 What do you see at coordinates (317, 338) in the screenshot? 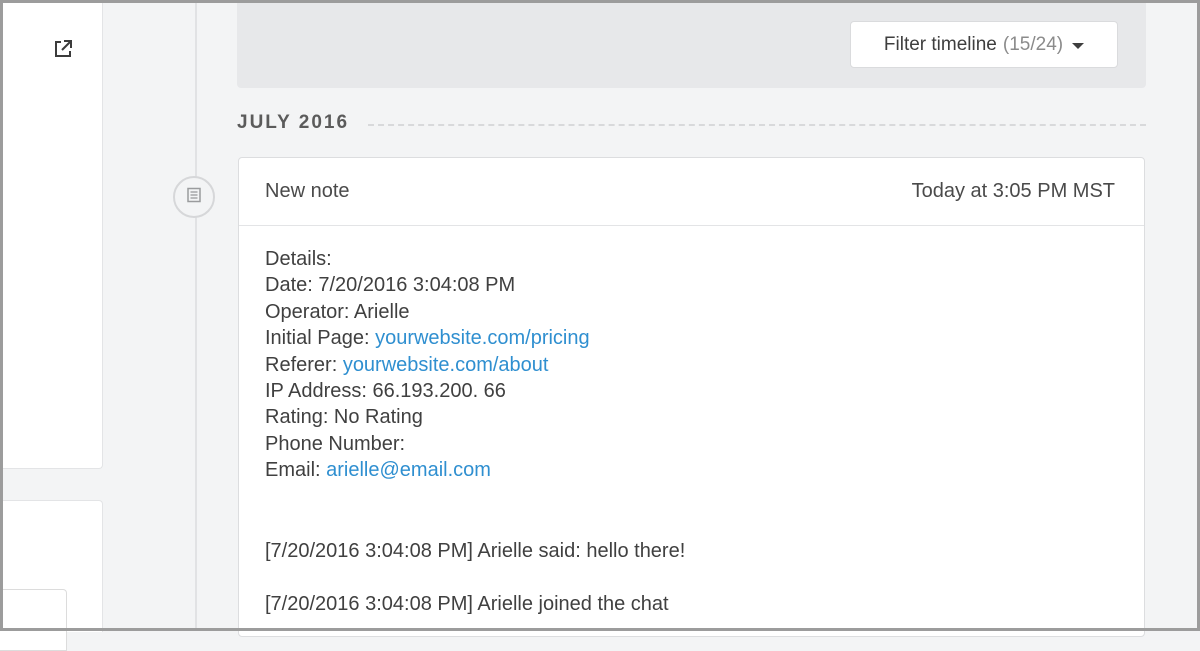
I see `initial-page-label: Initial Page:` at bounding box center [317, 338].